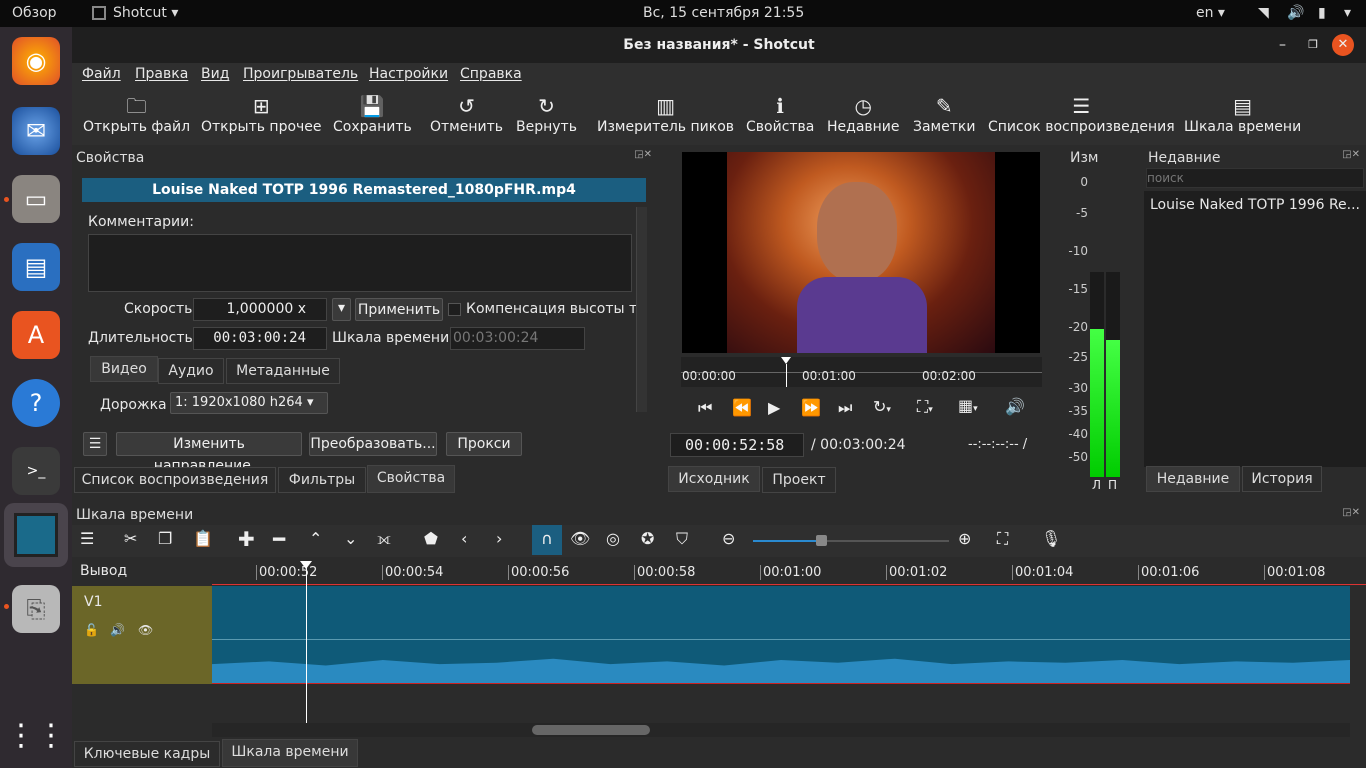 This screenshot has height=768, width=1366. Describe the element at coordinates (786, 372) in the screenshot. I see `player-playhead` at that location.